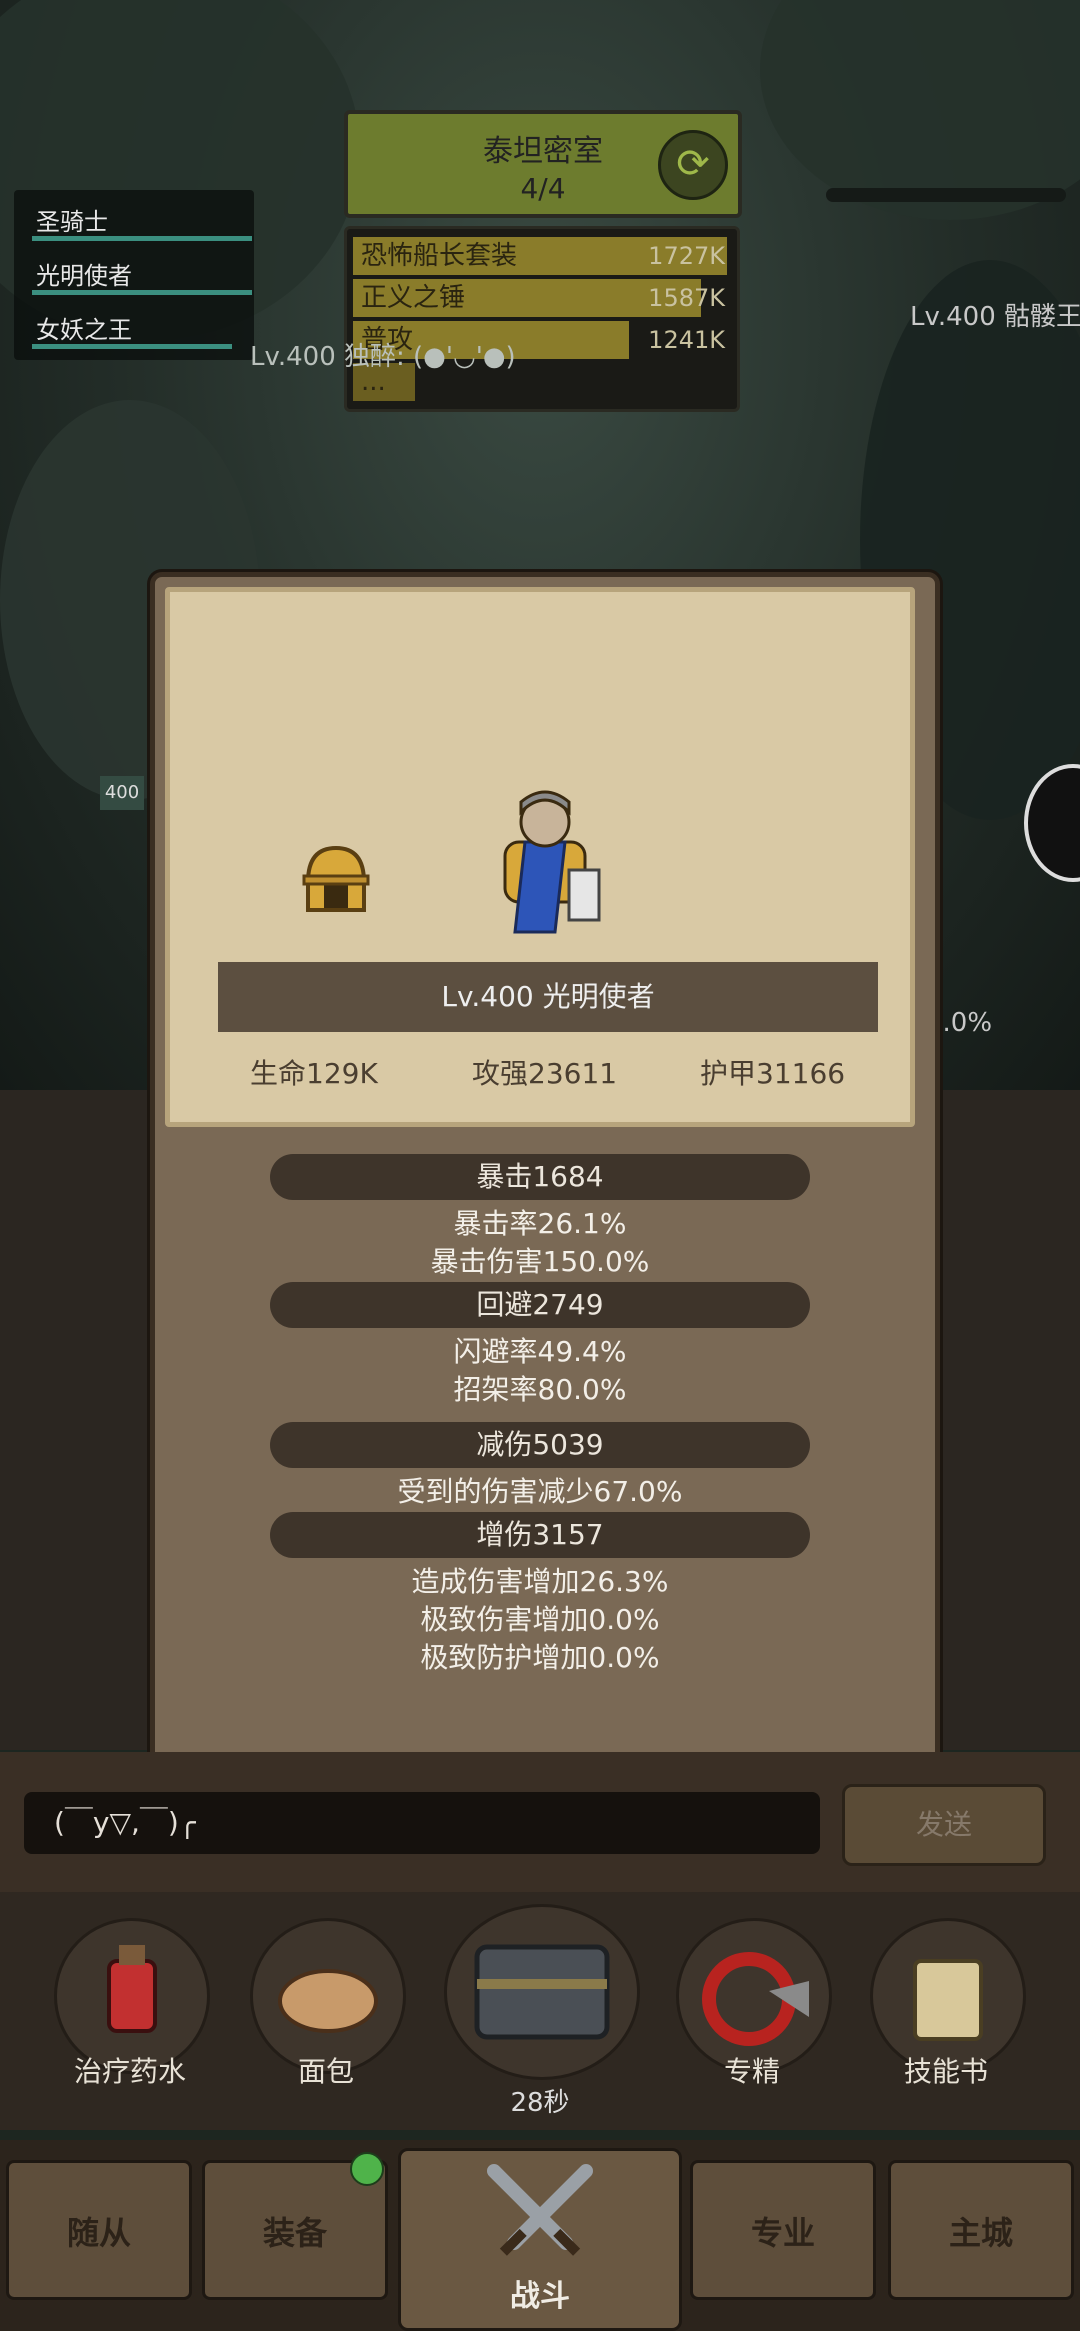 Image resolution: width=1080 pixels, height=2331 pixels. I want to click on nav-followers: 随从, so click(99, 2230).